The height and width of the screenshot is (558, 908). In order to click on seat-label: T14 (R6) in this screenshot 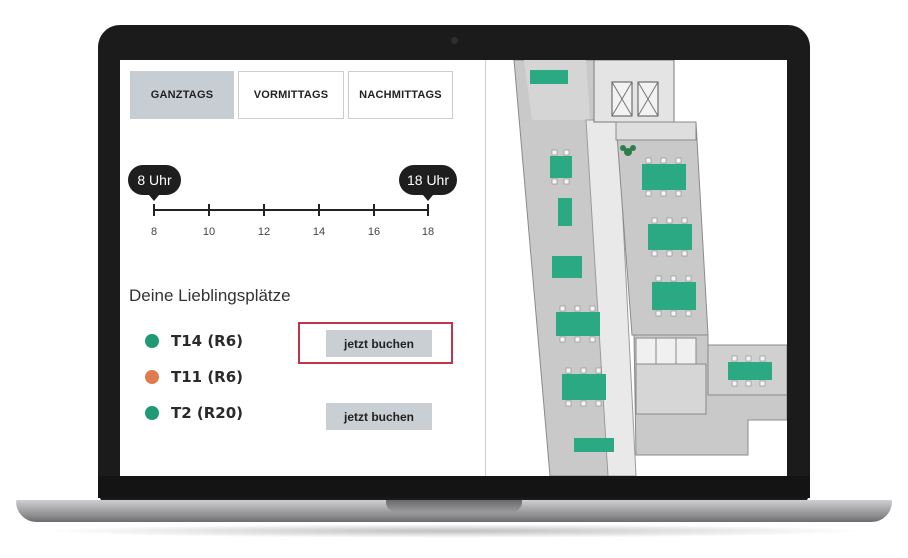, I will do `click(207, 341)`.